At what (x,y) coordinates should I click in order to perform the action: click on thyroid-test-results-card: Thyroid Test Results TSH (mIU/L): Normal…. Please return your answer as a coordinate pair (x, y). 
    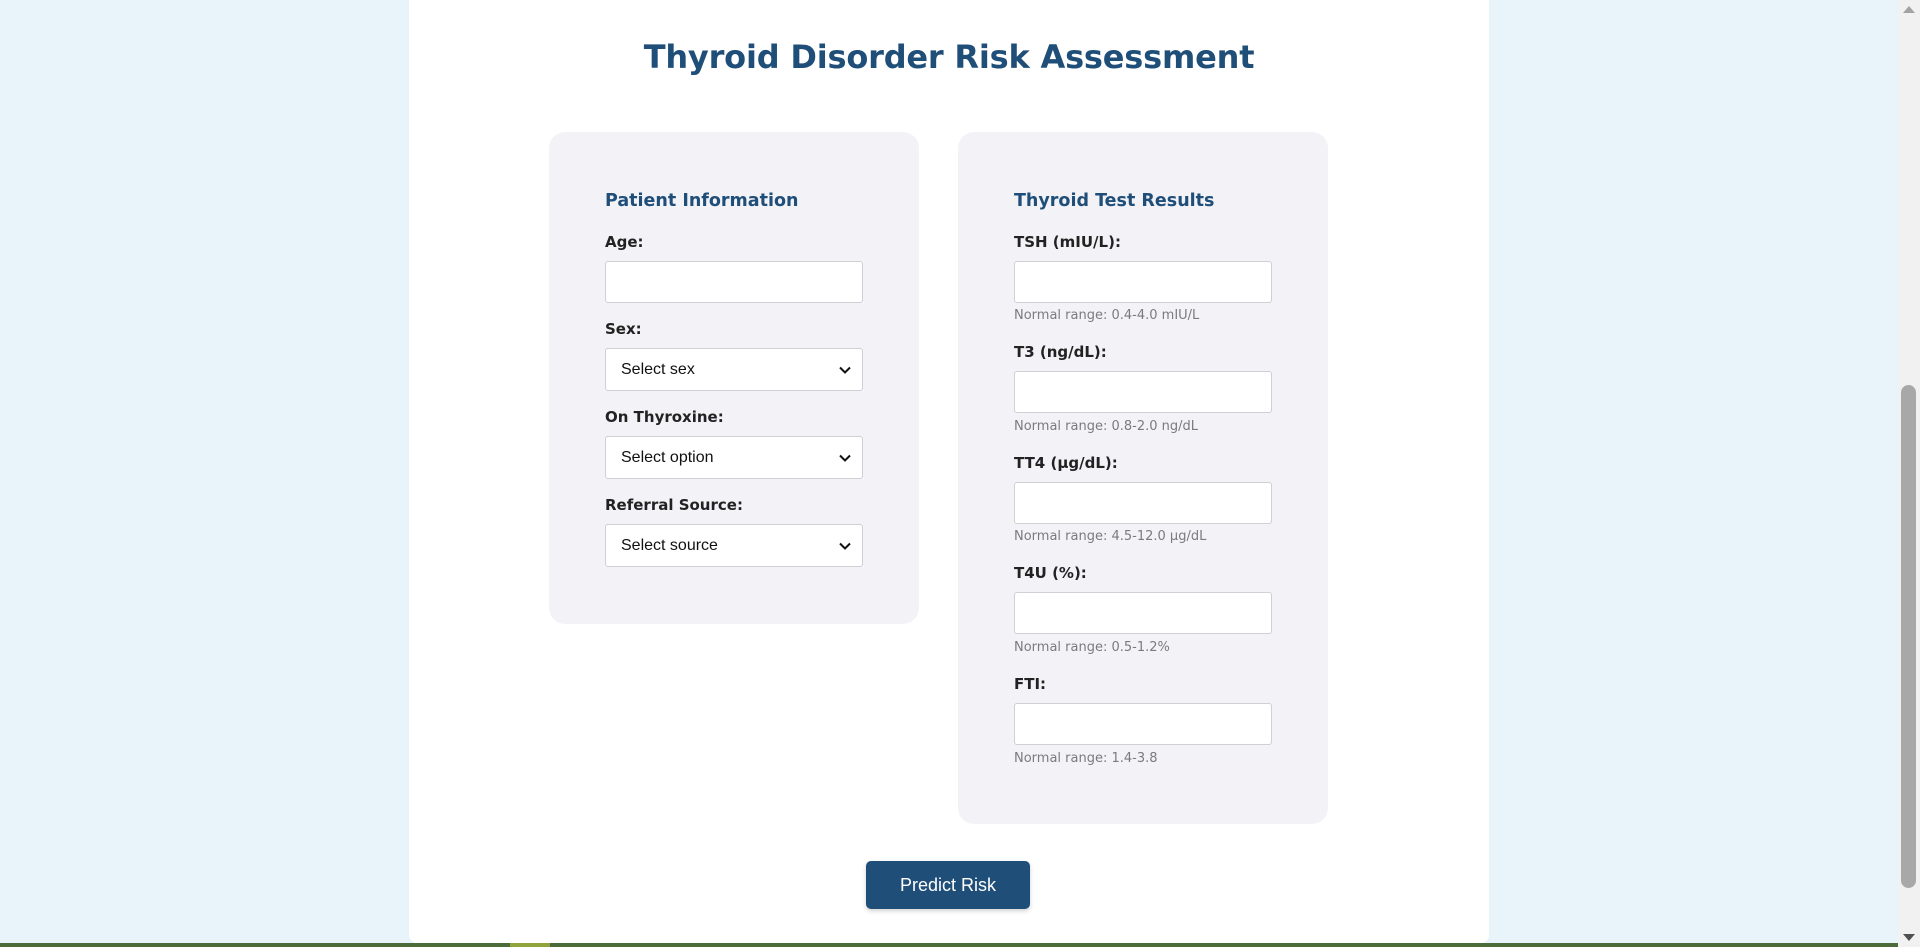
    Looking at the image, I should click on (1143, 478).